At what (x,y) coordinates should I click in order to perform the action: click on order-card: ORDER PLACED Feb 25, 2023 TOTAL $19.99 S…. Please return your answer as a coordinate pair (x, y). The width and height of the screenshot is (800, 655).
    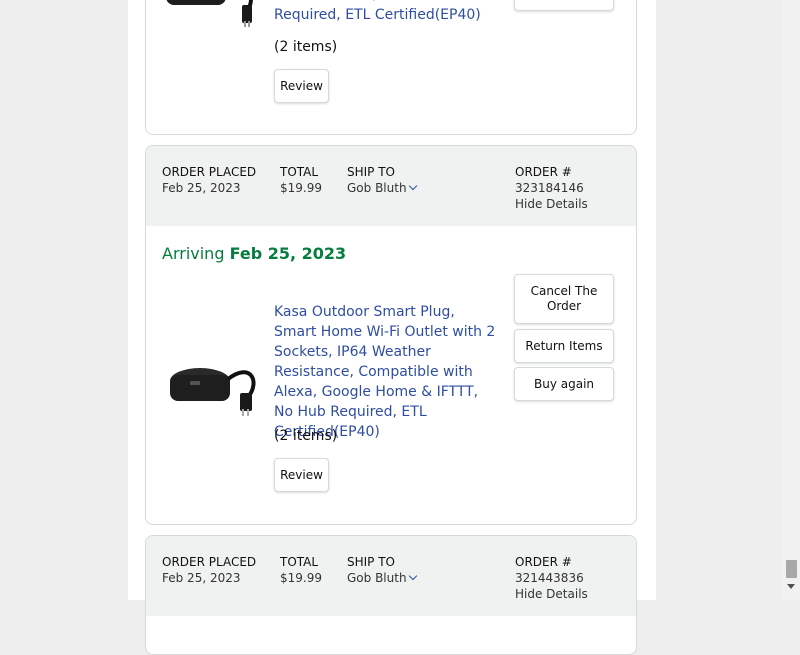
    Looking at the image, I should click on (391, 595).